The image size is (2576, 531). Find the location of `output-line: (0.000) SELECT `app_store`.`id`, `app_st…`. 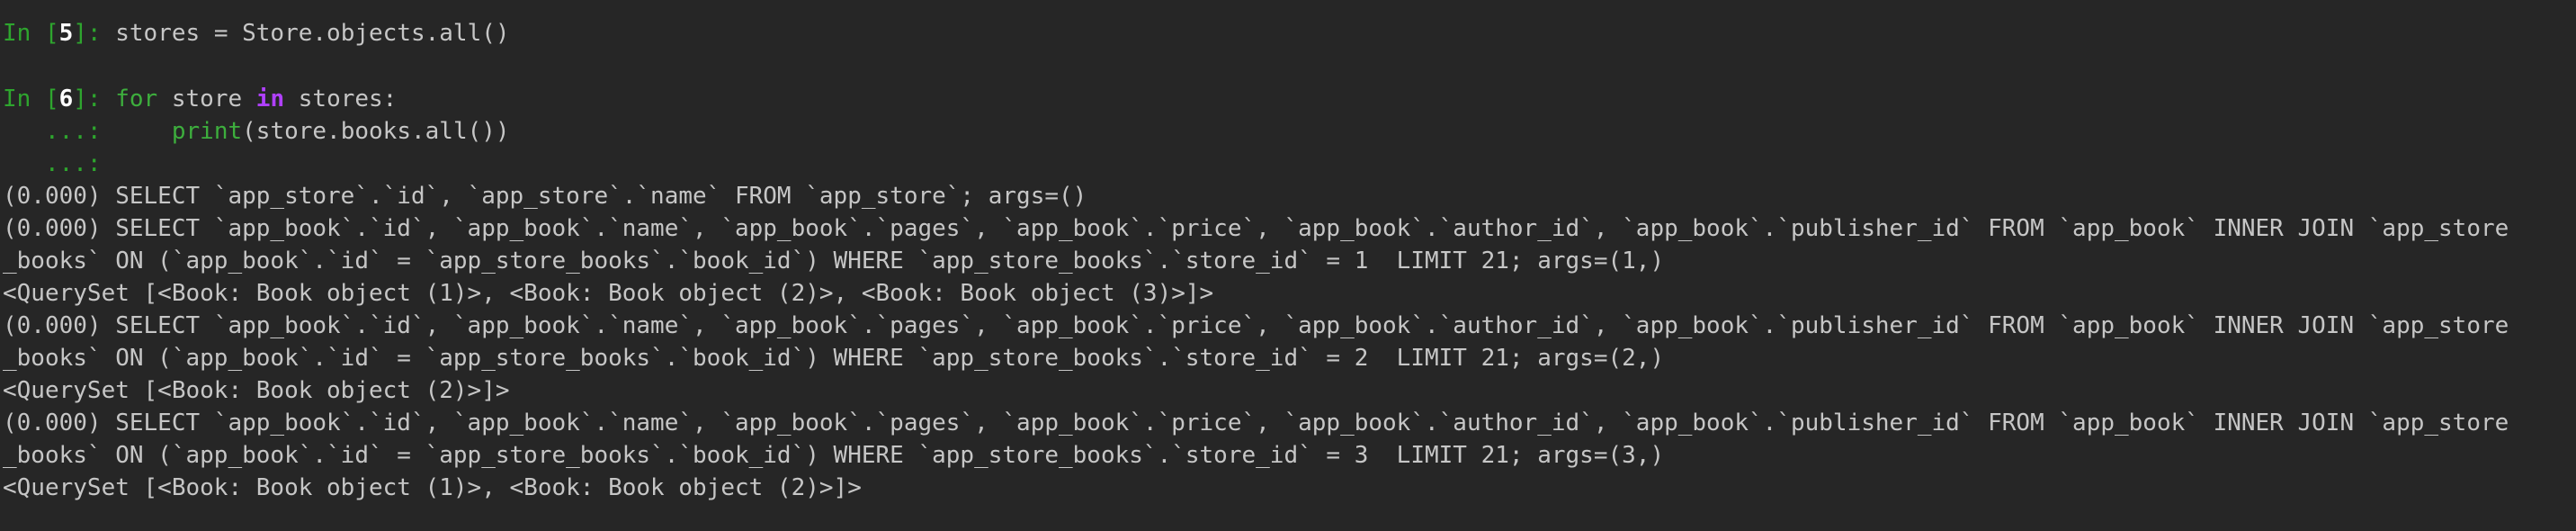

output-line: (0.000) SELECT `app_store`.`id`, `app_st… is located at coordinates (545, 196).